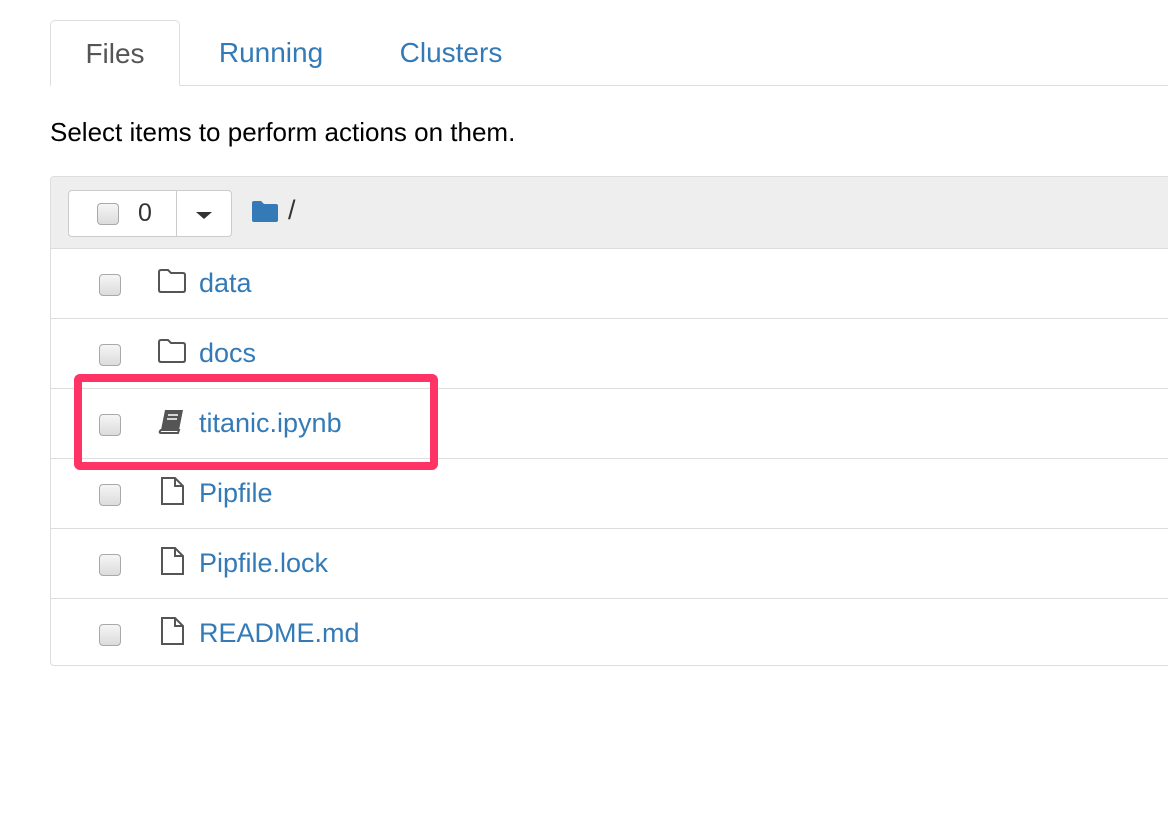 Image resolution: width=1168 pixels, height=832 pixels. What do you see at coordinates (145, 213) in the screenshot?
I see `selected-count: 0` at bounding box center [145, 213].